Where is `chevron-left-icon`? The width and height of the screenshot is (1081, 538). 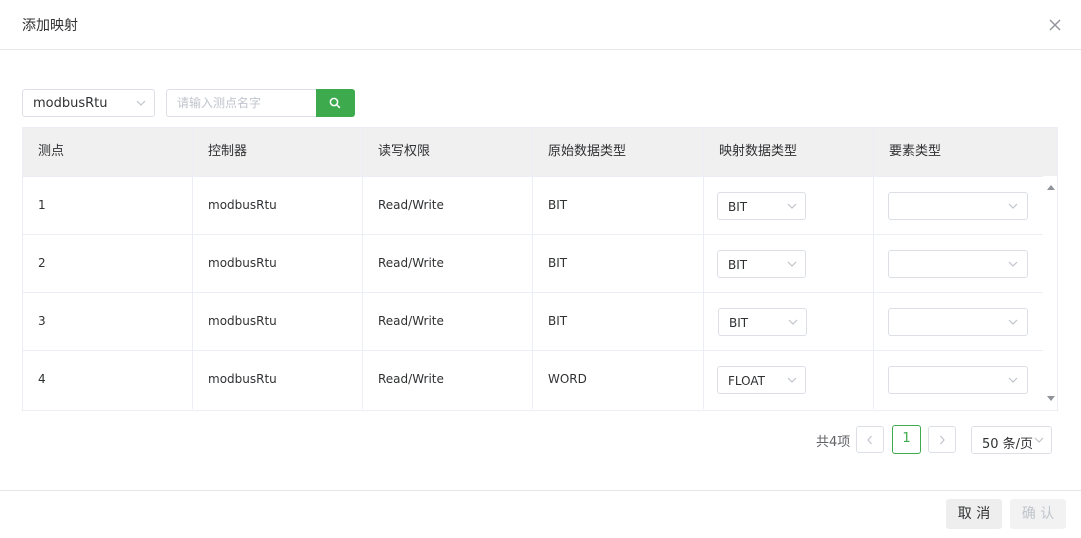 chevron-left-icon is located at coordinates (869, 440).